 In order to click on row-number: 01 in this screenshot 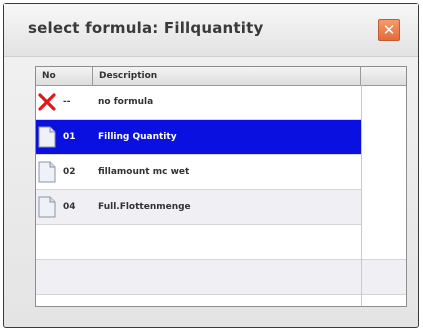, I will do `click(69, 137)`.